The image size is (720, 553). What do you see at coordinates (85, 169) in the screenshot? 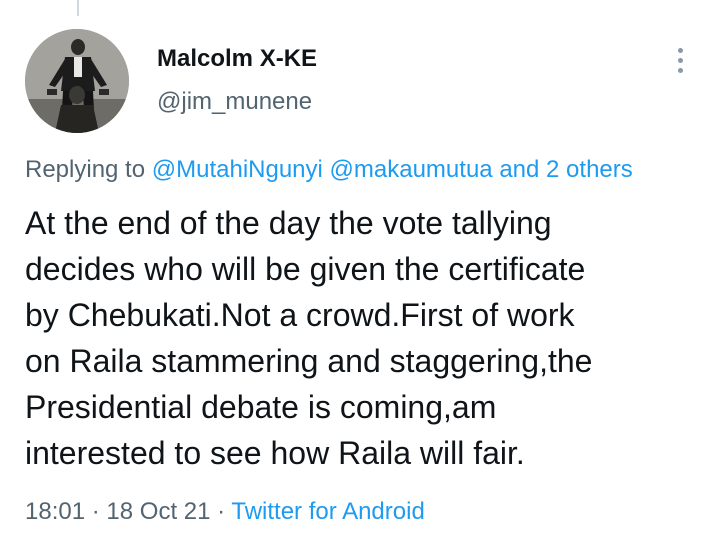
I see `replying-prefix: Replying to` at bounding box center [85, 169].